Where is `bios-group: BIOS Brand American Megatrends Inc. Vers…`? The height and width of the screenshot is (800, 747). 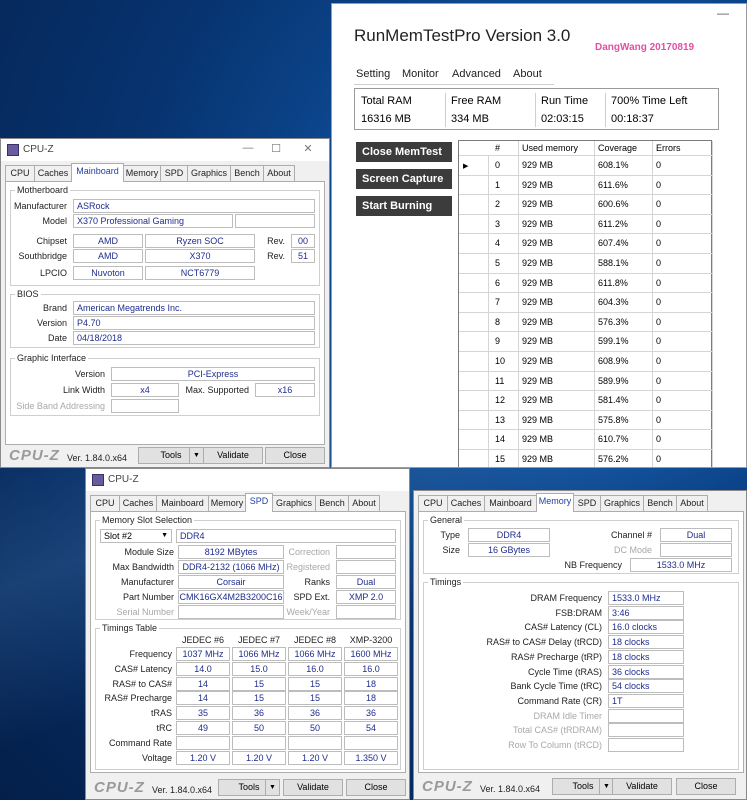 bios-group: BIOS Brand American Megatrends Inc. Vers… is located at coordinates (165, 318).